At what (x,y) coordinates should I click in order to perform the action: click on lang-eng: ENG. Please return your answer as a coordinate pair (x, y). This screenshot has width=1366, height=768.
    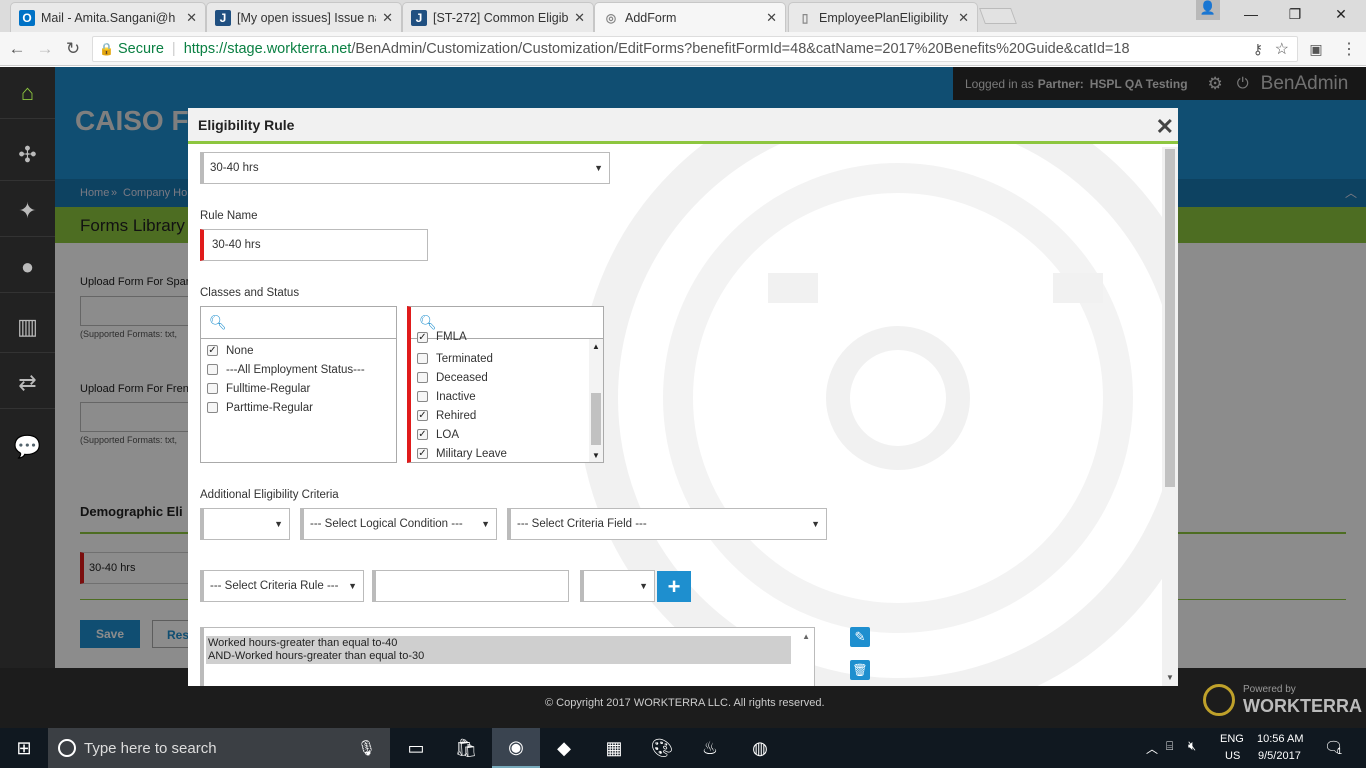
    Looking at the image, I should click on (1232, 739).